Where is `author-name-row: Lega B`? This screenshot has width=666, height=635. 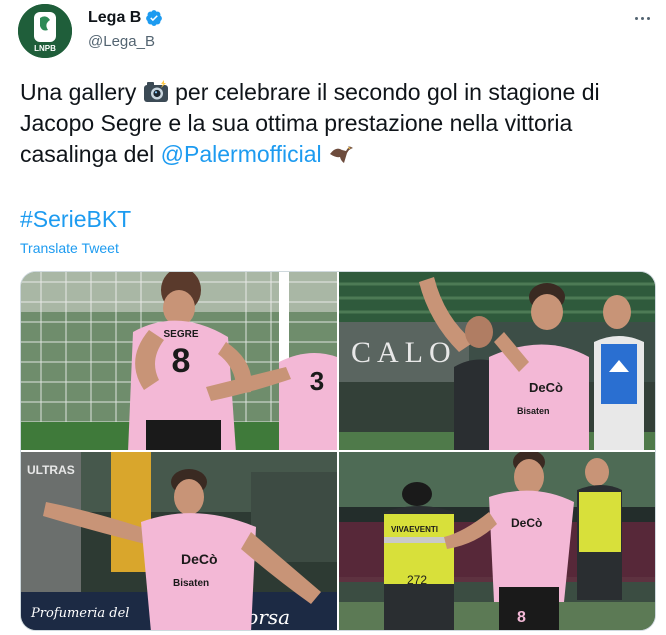 author-name-row: Lega B is located at coordinates (125, 18).